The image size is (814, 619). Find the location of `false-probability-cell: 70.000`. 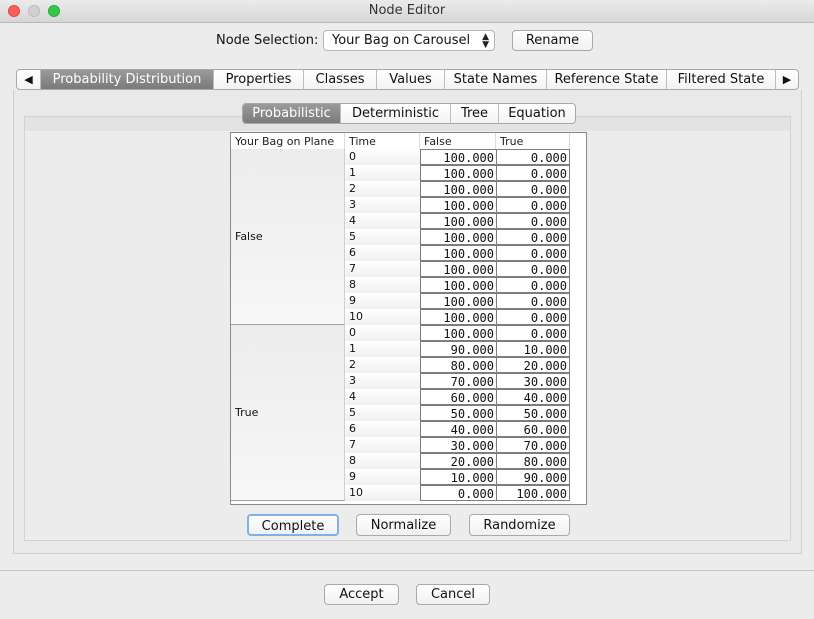

false-probability-cell: 70.000 is located at coordinates (458, 381).